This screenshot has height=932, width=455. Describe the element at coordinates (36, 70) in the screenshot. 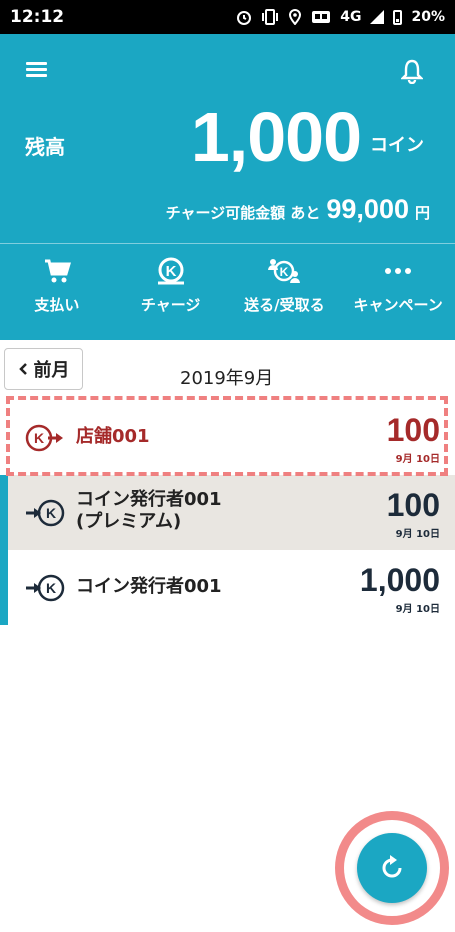

I see `menu-icon` at that location.